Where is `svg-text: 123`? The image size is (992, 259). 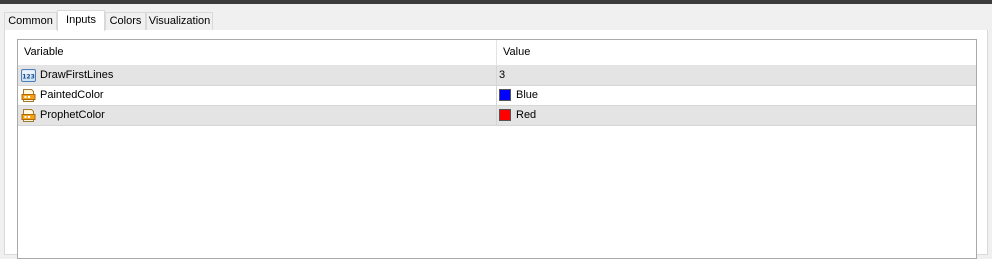
svg-text: 123 is located at coordinates (28, 77).